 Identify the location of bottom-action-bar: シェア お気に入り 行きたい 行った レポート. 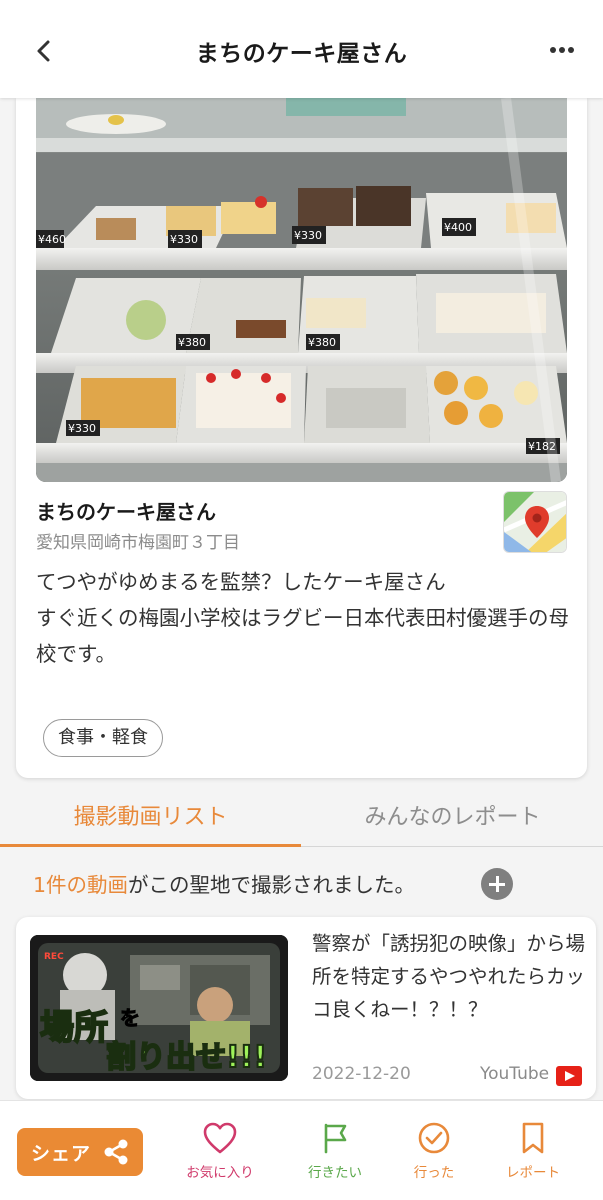
(301, 1150).